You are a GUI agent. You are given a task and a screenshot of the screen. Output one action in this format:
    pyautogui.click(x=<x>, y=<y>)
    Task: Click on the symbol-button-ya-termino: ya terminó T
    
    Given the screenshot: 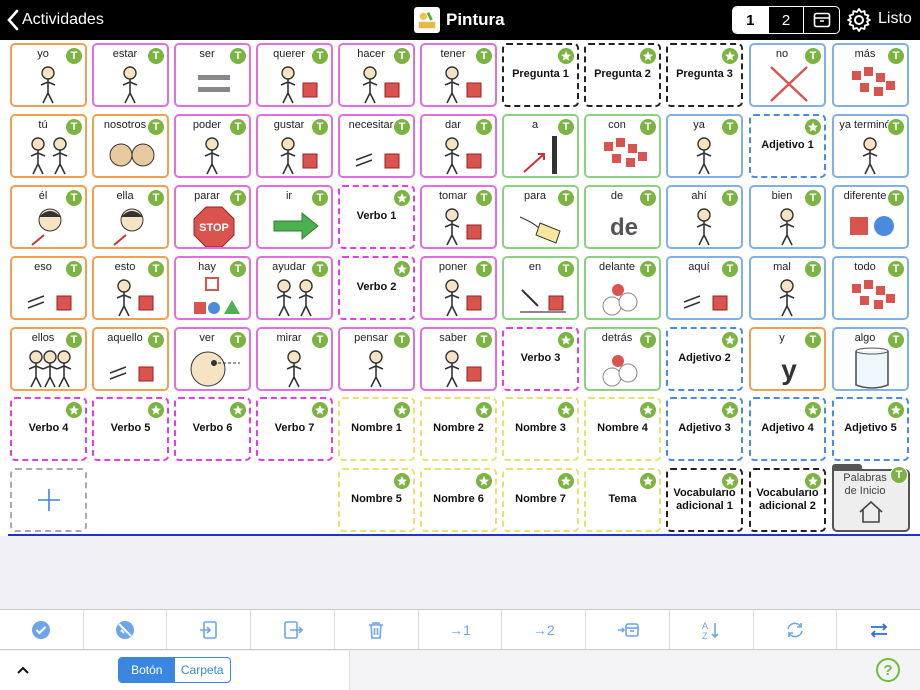 What is the action you would take?
    pyautogui.click(x=870, y=146)
    